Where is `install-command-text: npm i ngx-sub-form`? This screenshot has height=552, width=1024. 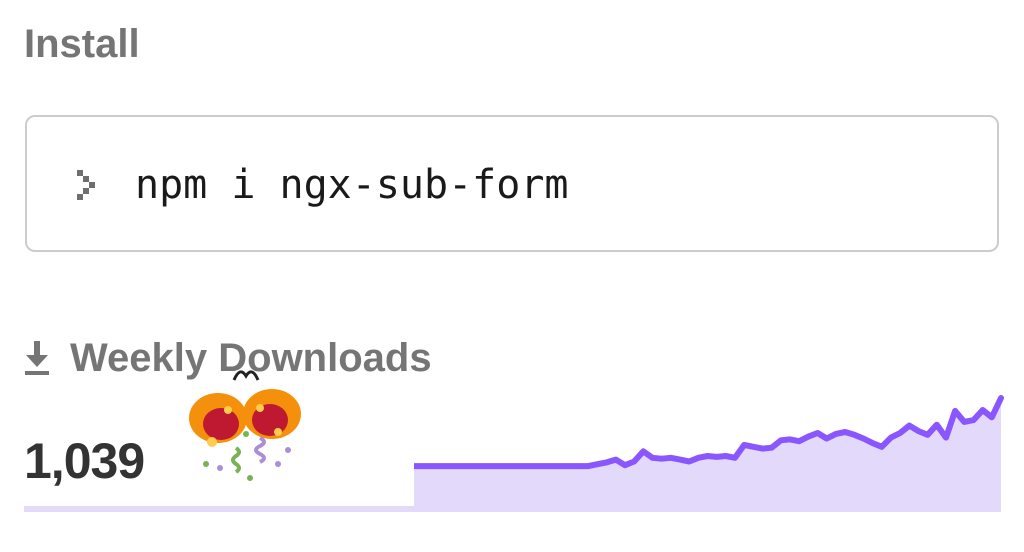 install-command-text: npm i ngx-sub-form is located at coordinates (351, 185).